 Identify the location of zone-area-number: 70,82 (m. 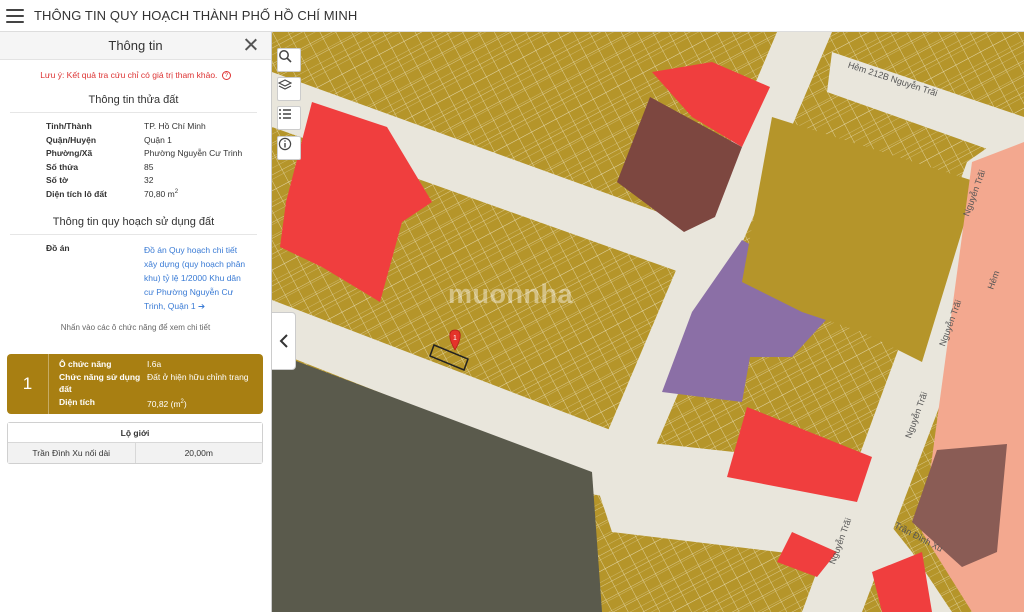
(164, 403).